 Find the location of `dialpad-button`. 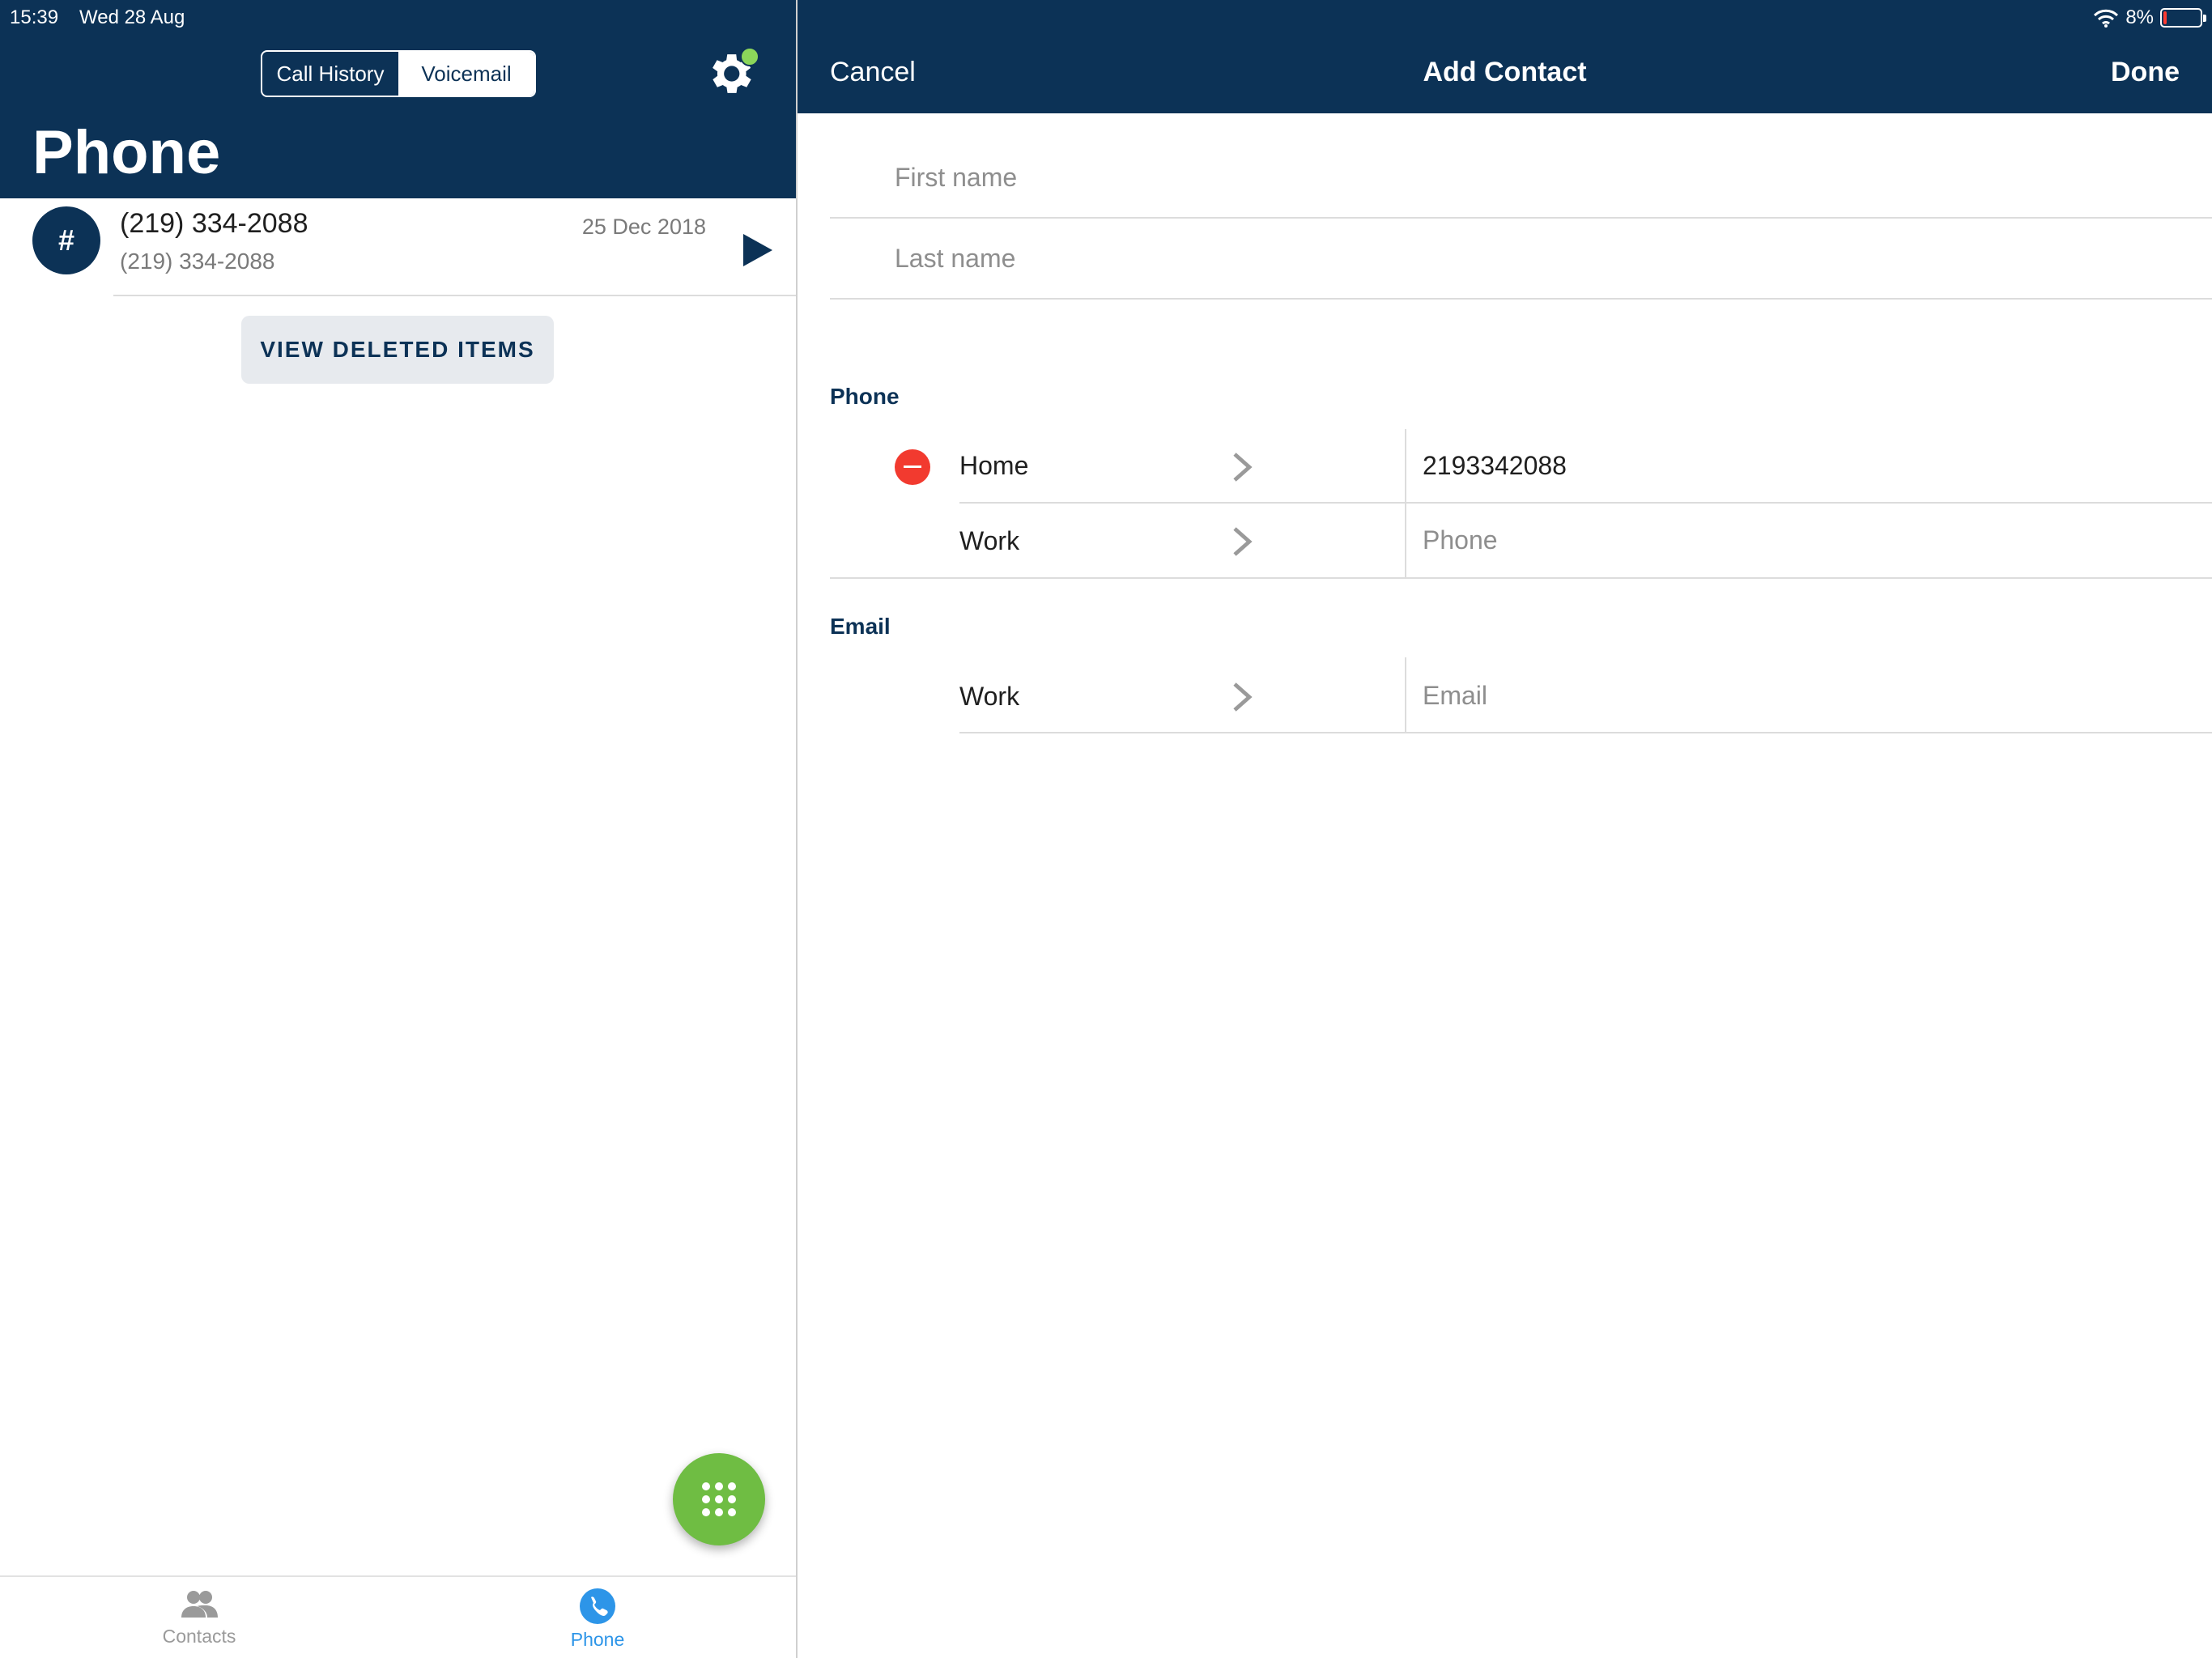

dialpad-button is located at coordinates (719, 1499).